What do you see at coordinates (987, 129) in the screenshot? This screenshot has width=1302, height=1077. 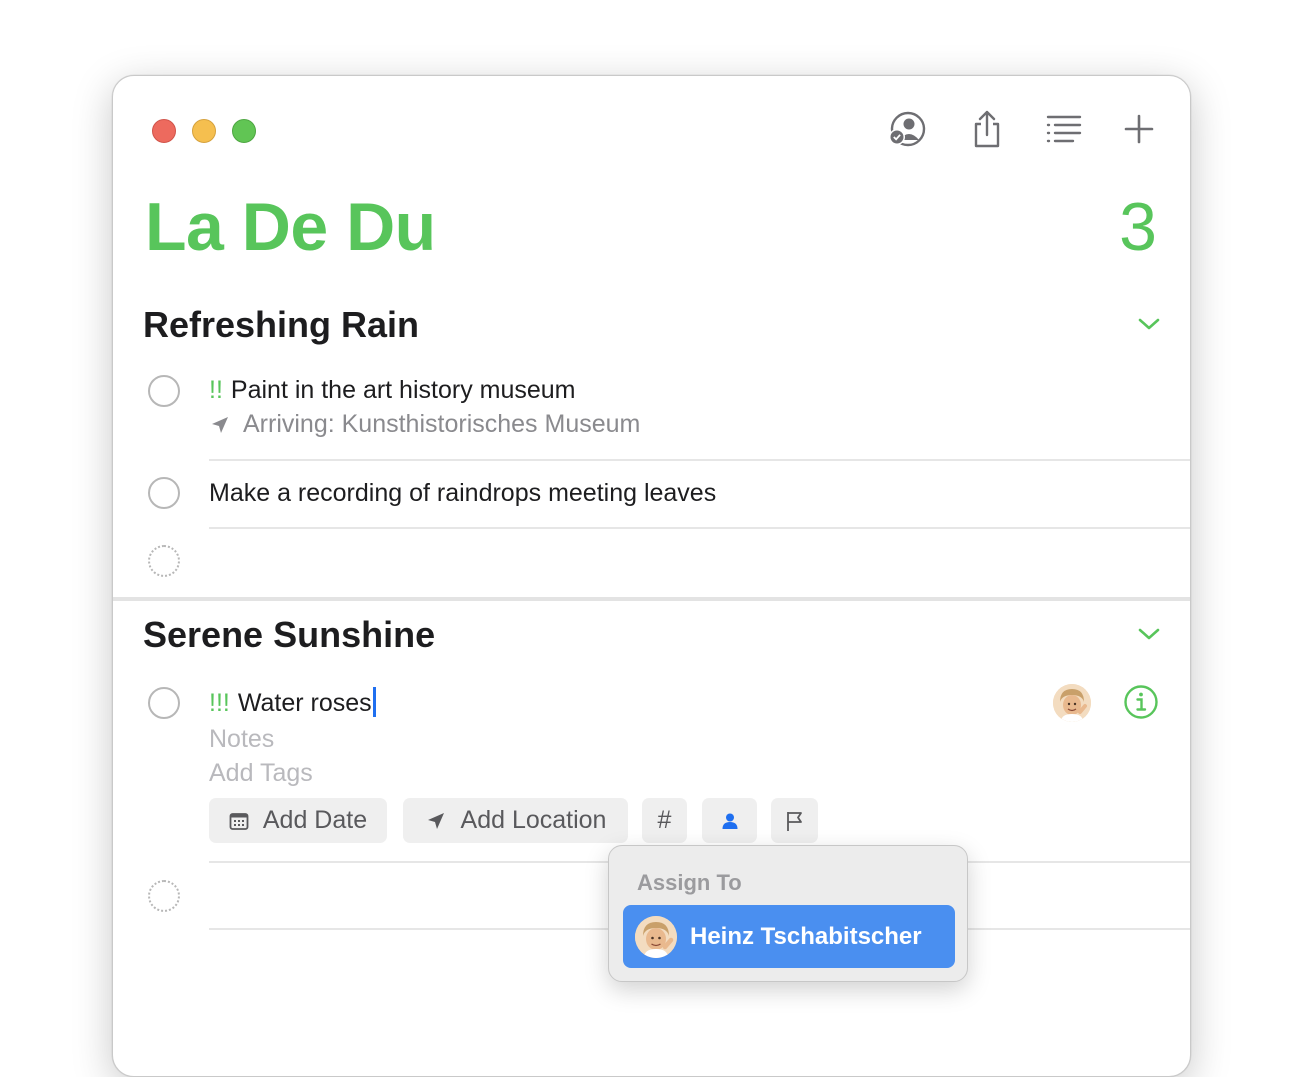 I see `share-icon` at bounding box center [987, 129].